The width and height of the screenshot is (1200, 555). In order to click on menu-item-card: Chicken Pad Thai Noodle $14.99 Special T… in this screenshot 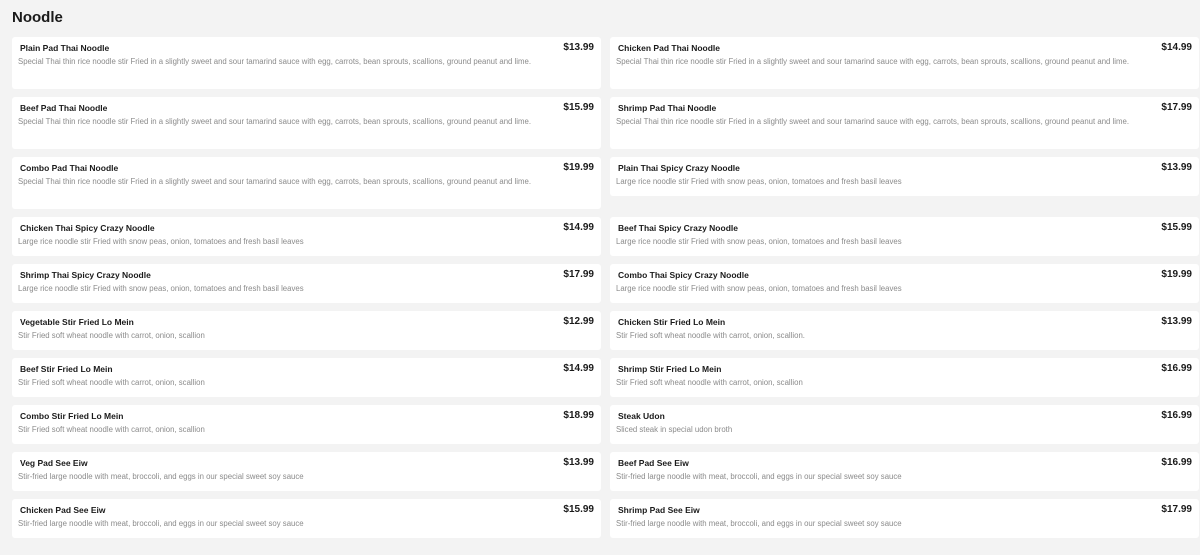, I will do `click(904, 63)`.